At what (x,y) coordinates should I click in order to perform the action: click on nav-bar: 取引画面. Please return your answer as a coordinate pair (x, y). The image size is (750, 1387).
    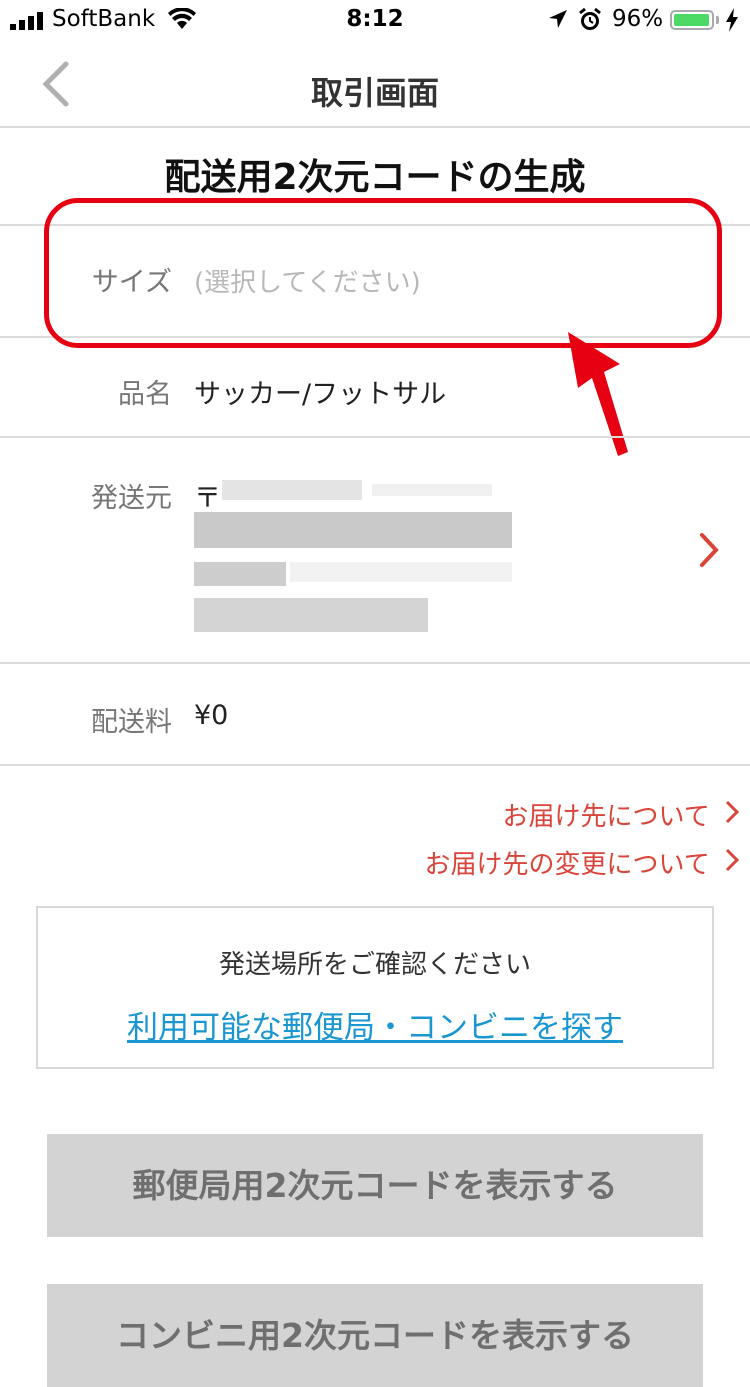
    Looking at the image, I should click on (375, 84).